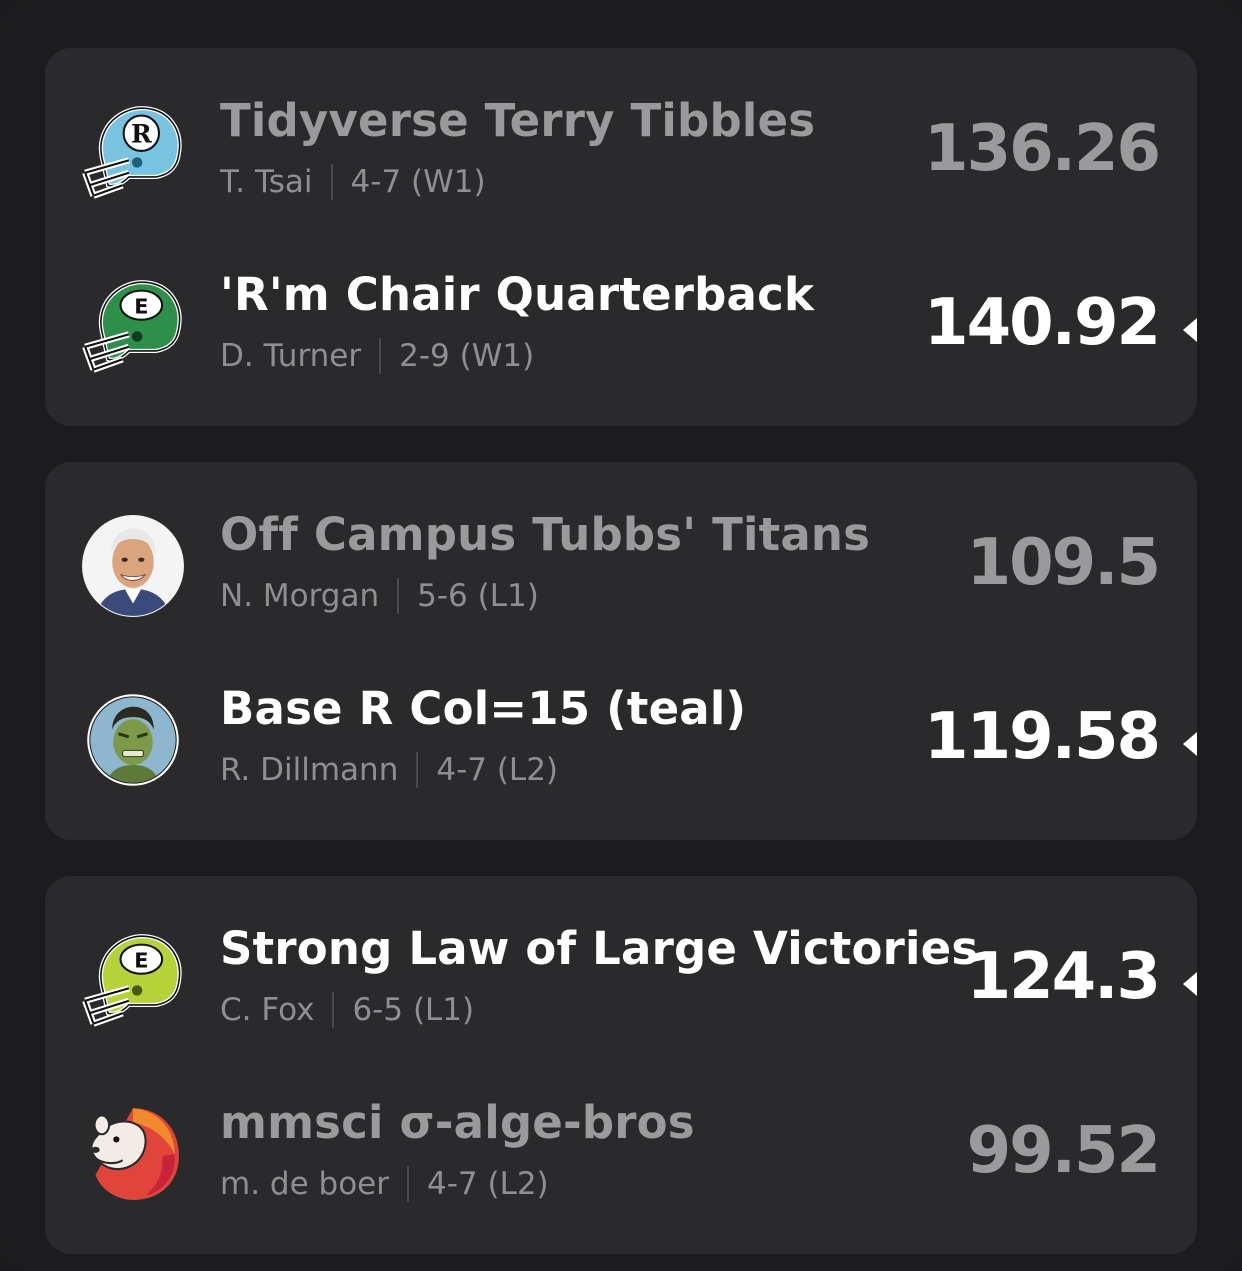 The width and height of the screenshot is (1242, 1271). I want to click on team-record: 4-7 (W1), so click(418, 182).